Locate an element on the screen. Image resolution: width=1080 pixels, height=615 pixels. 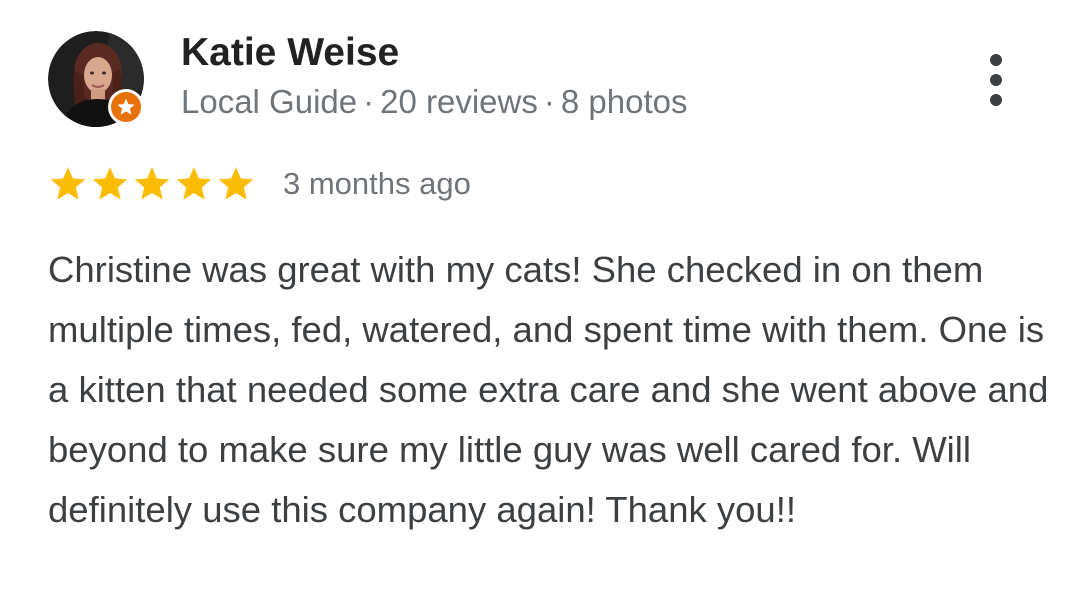
reviewer-photo-count: 8 photos is located at coordinates (624, 101).